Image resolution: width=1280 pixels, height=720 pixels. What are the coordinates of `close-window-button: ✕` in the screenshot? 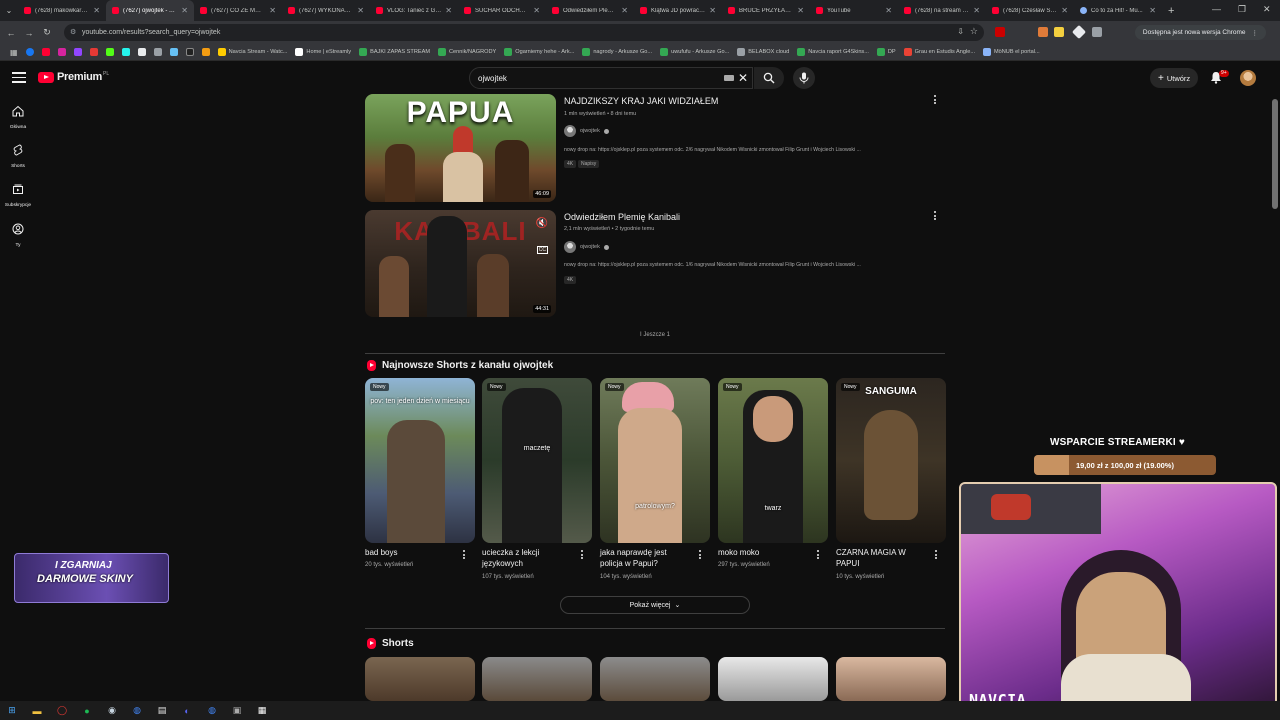 It's located at (1267, 9).